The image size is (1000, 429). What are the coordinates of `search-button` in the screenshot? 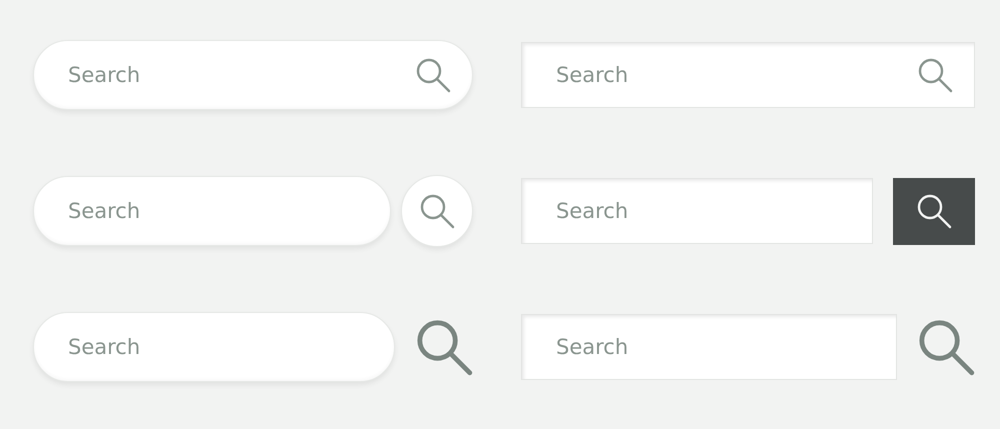 It's located at (934, 211).